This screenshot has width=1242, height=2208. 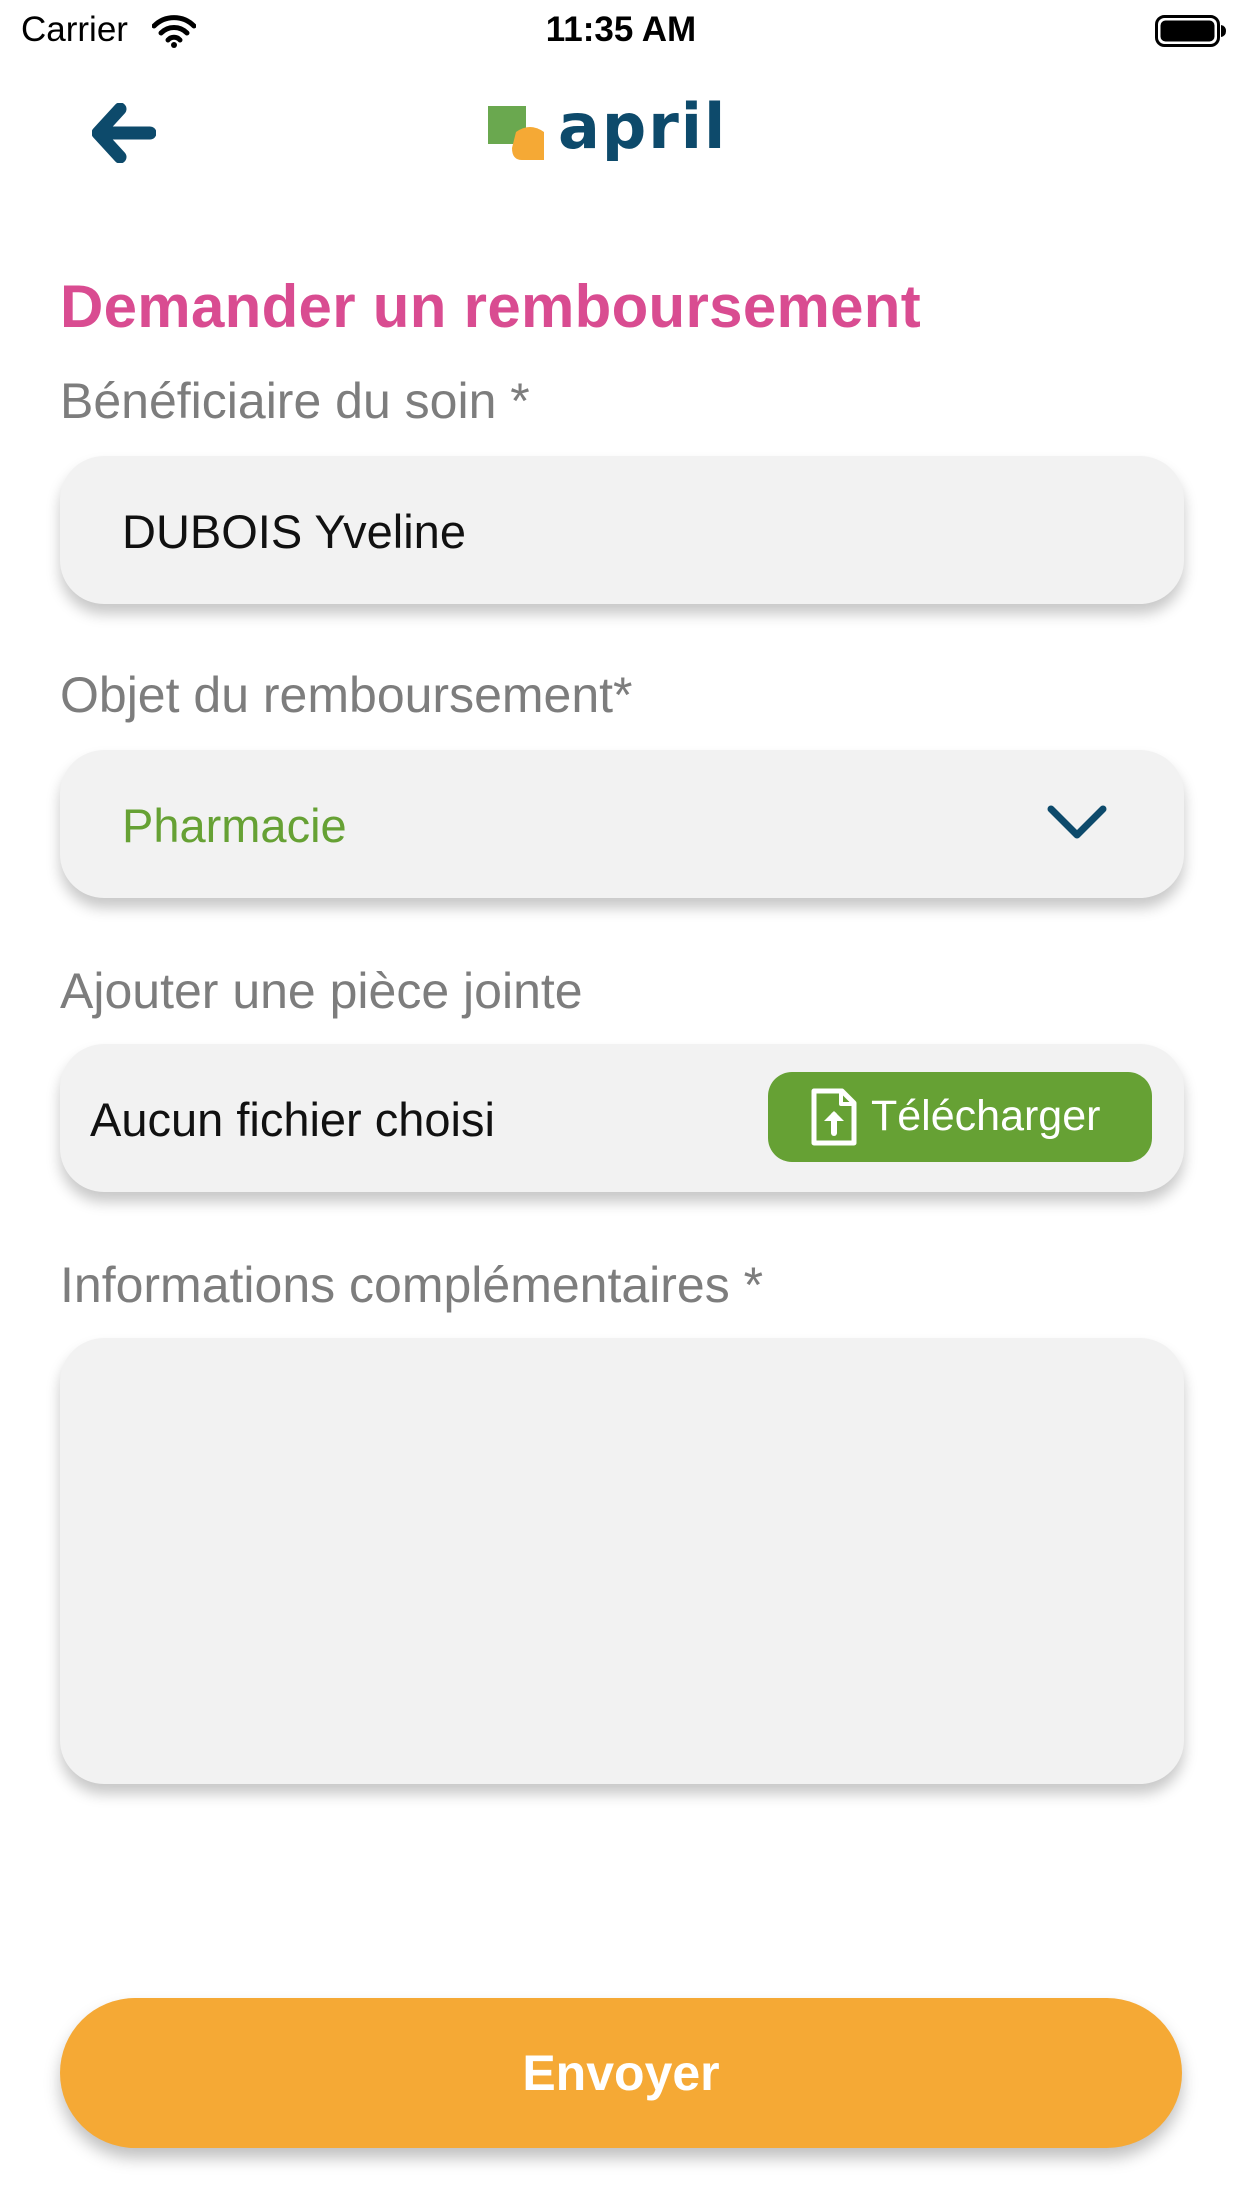 I want to click on beneficiary-value: DUBOIS Yveline, so click(x=294, y=531).